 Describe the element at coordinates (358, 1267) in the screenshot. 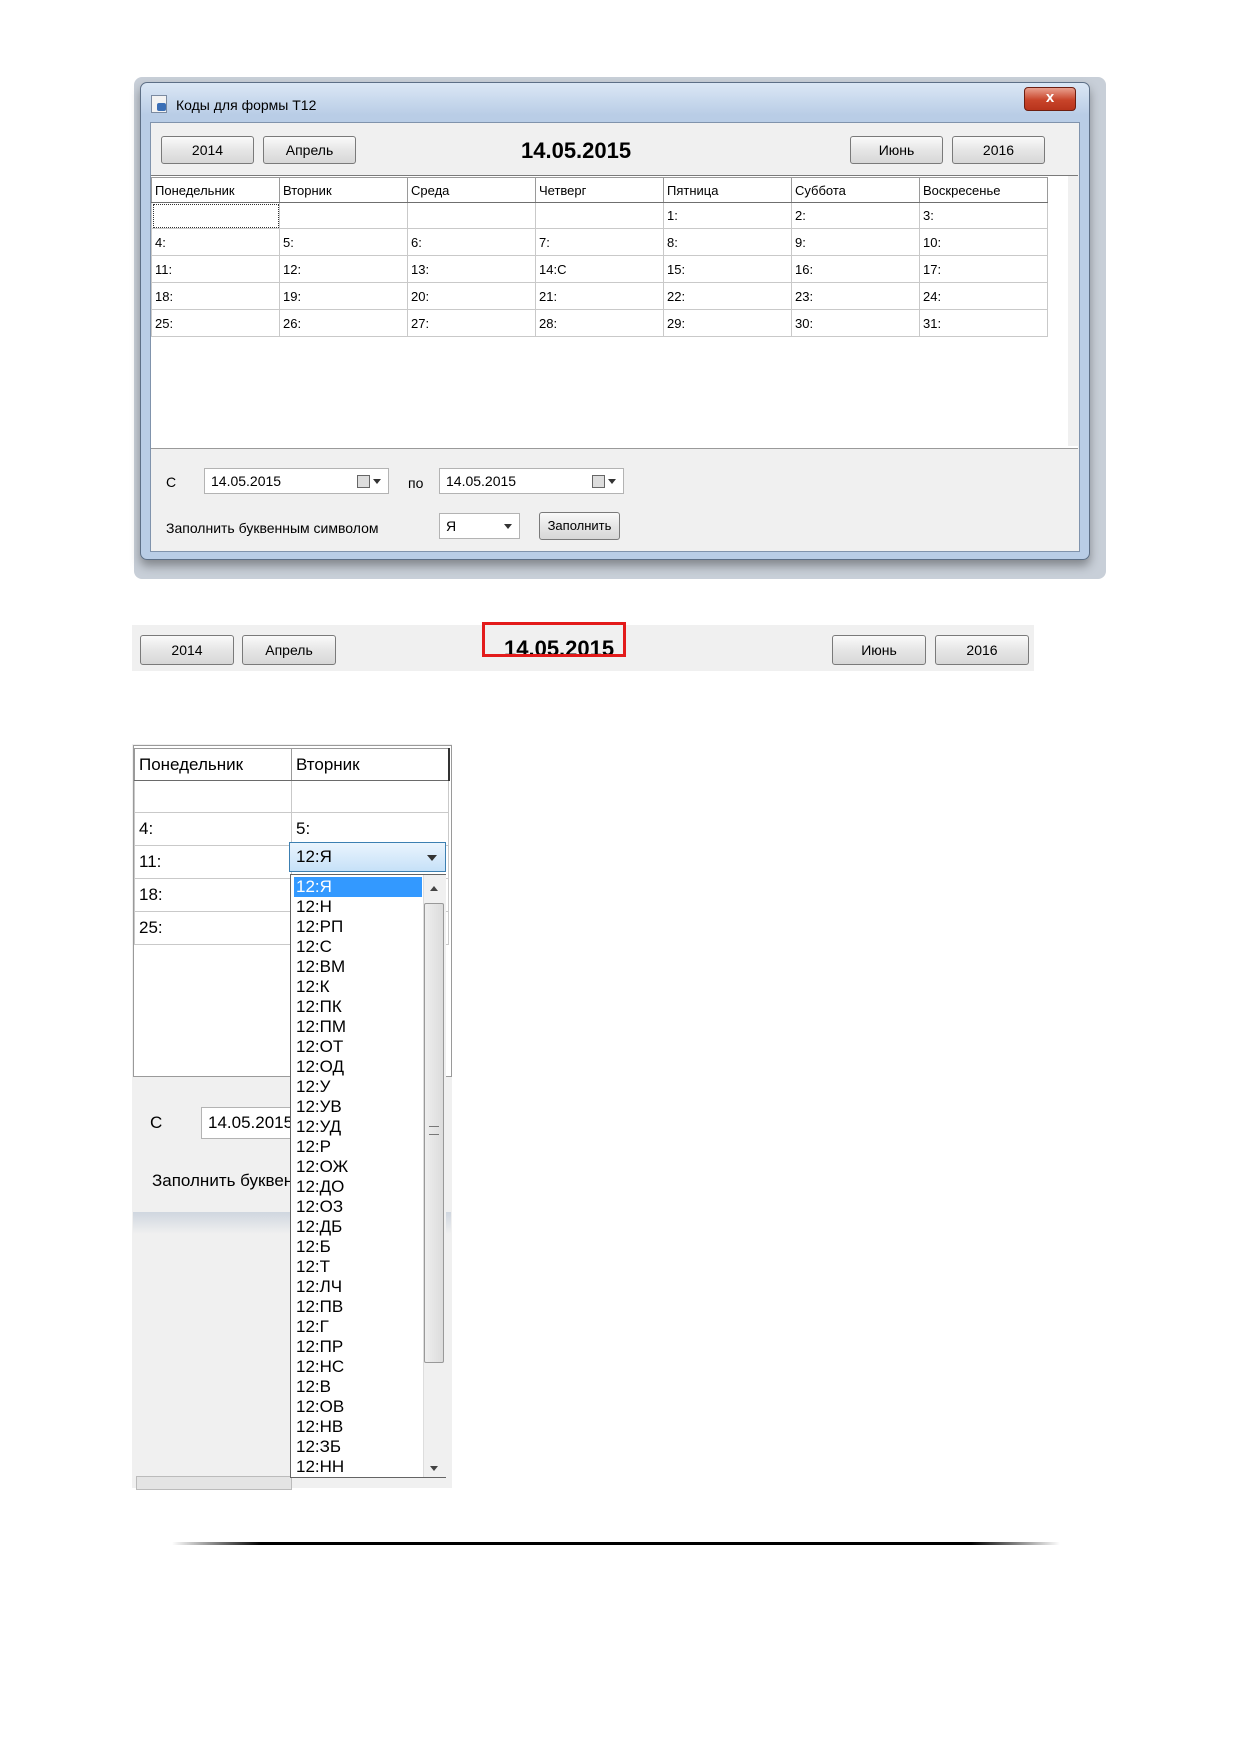

I see `list-item: 12:Т` at that location.